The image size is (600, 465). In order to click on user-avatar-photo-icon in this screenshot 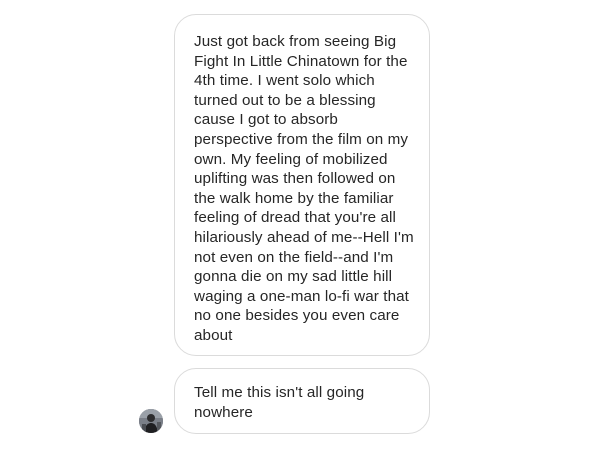, I will do `click(151, 421)`.